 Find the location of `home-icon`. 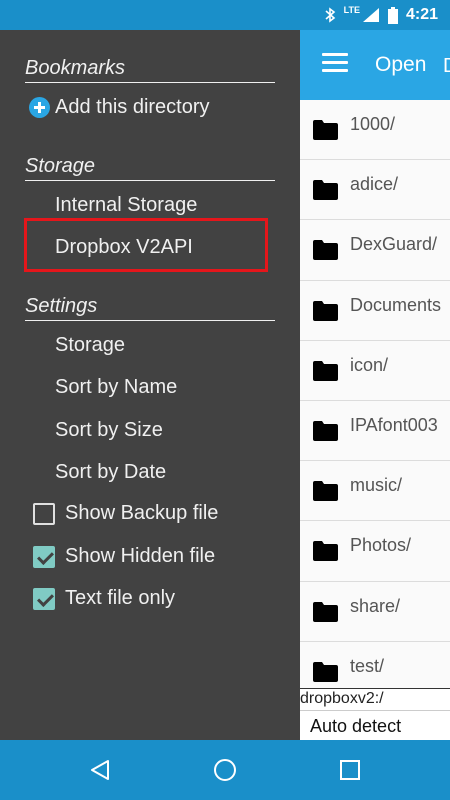

home-icon is located at coordinates (225, 770).